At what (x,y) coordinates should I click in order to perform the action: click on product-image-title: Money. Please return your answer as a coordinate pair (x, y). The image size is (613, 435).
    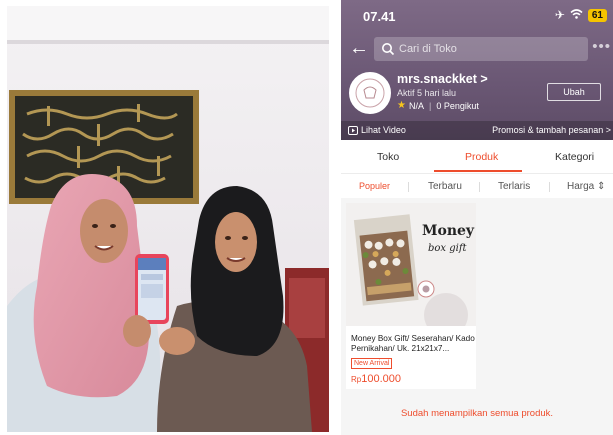
    Looking at the image, I should click on (448, 231).